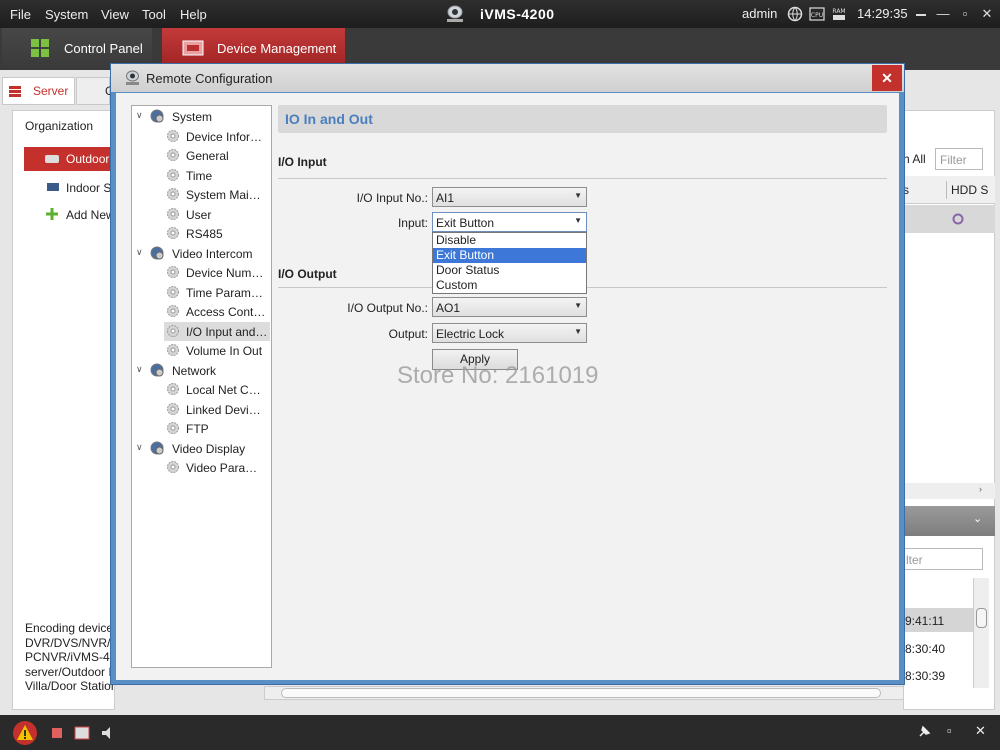  What do you see at coordinates (921, 14) in the screenshot?
I see `lock-icon` at bounding box center [921, 14].